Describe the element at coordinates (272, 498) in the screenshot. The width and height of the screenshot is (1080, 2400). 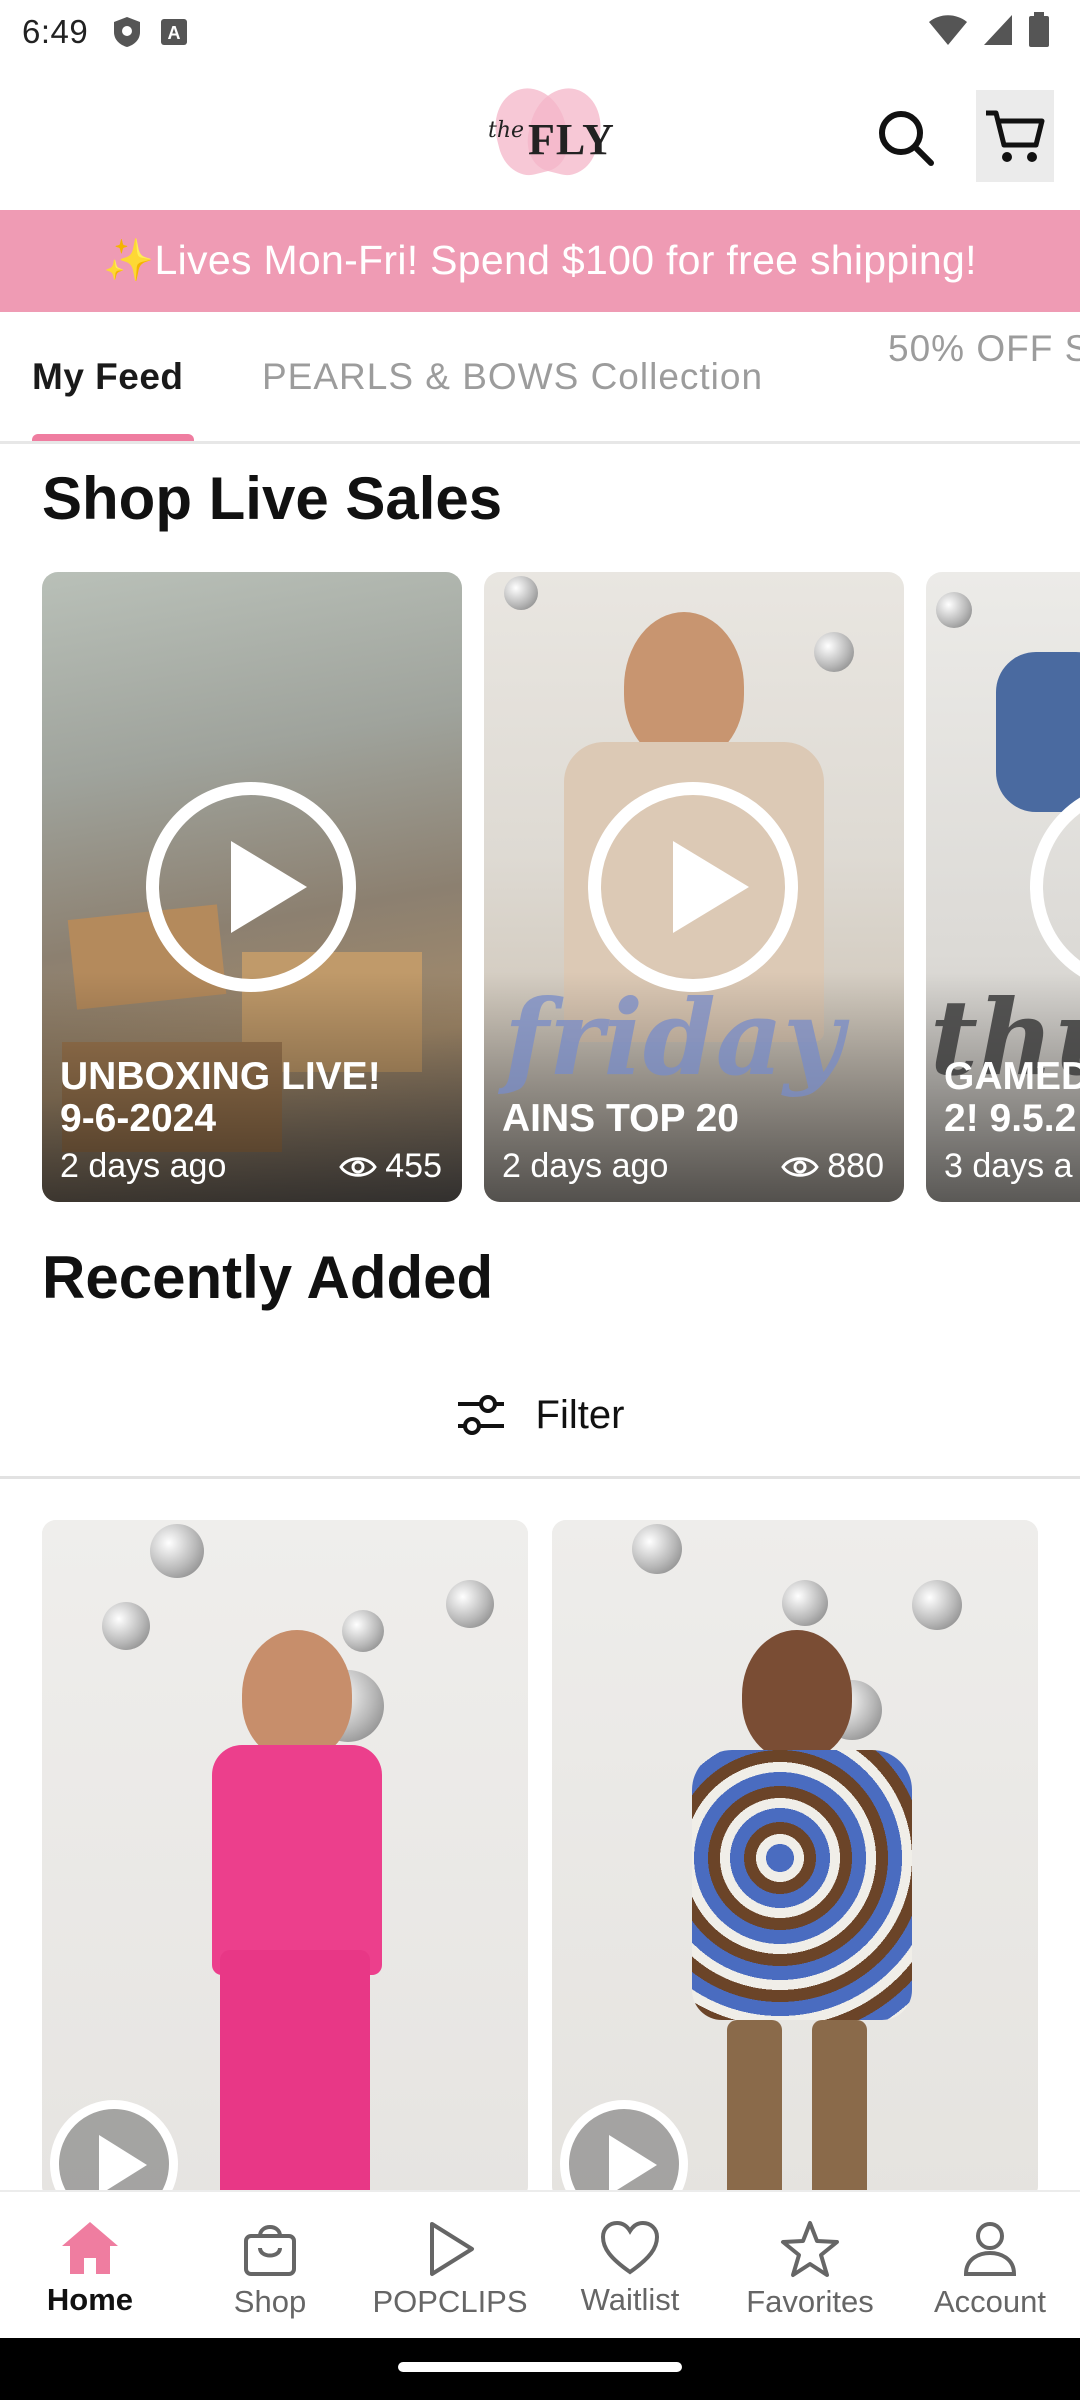
I see `live-sales-title: Shop Live Sales` at that location.